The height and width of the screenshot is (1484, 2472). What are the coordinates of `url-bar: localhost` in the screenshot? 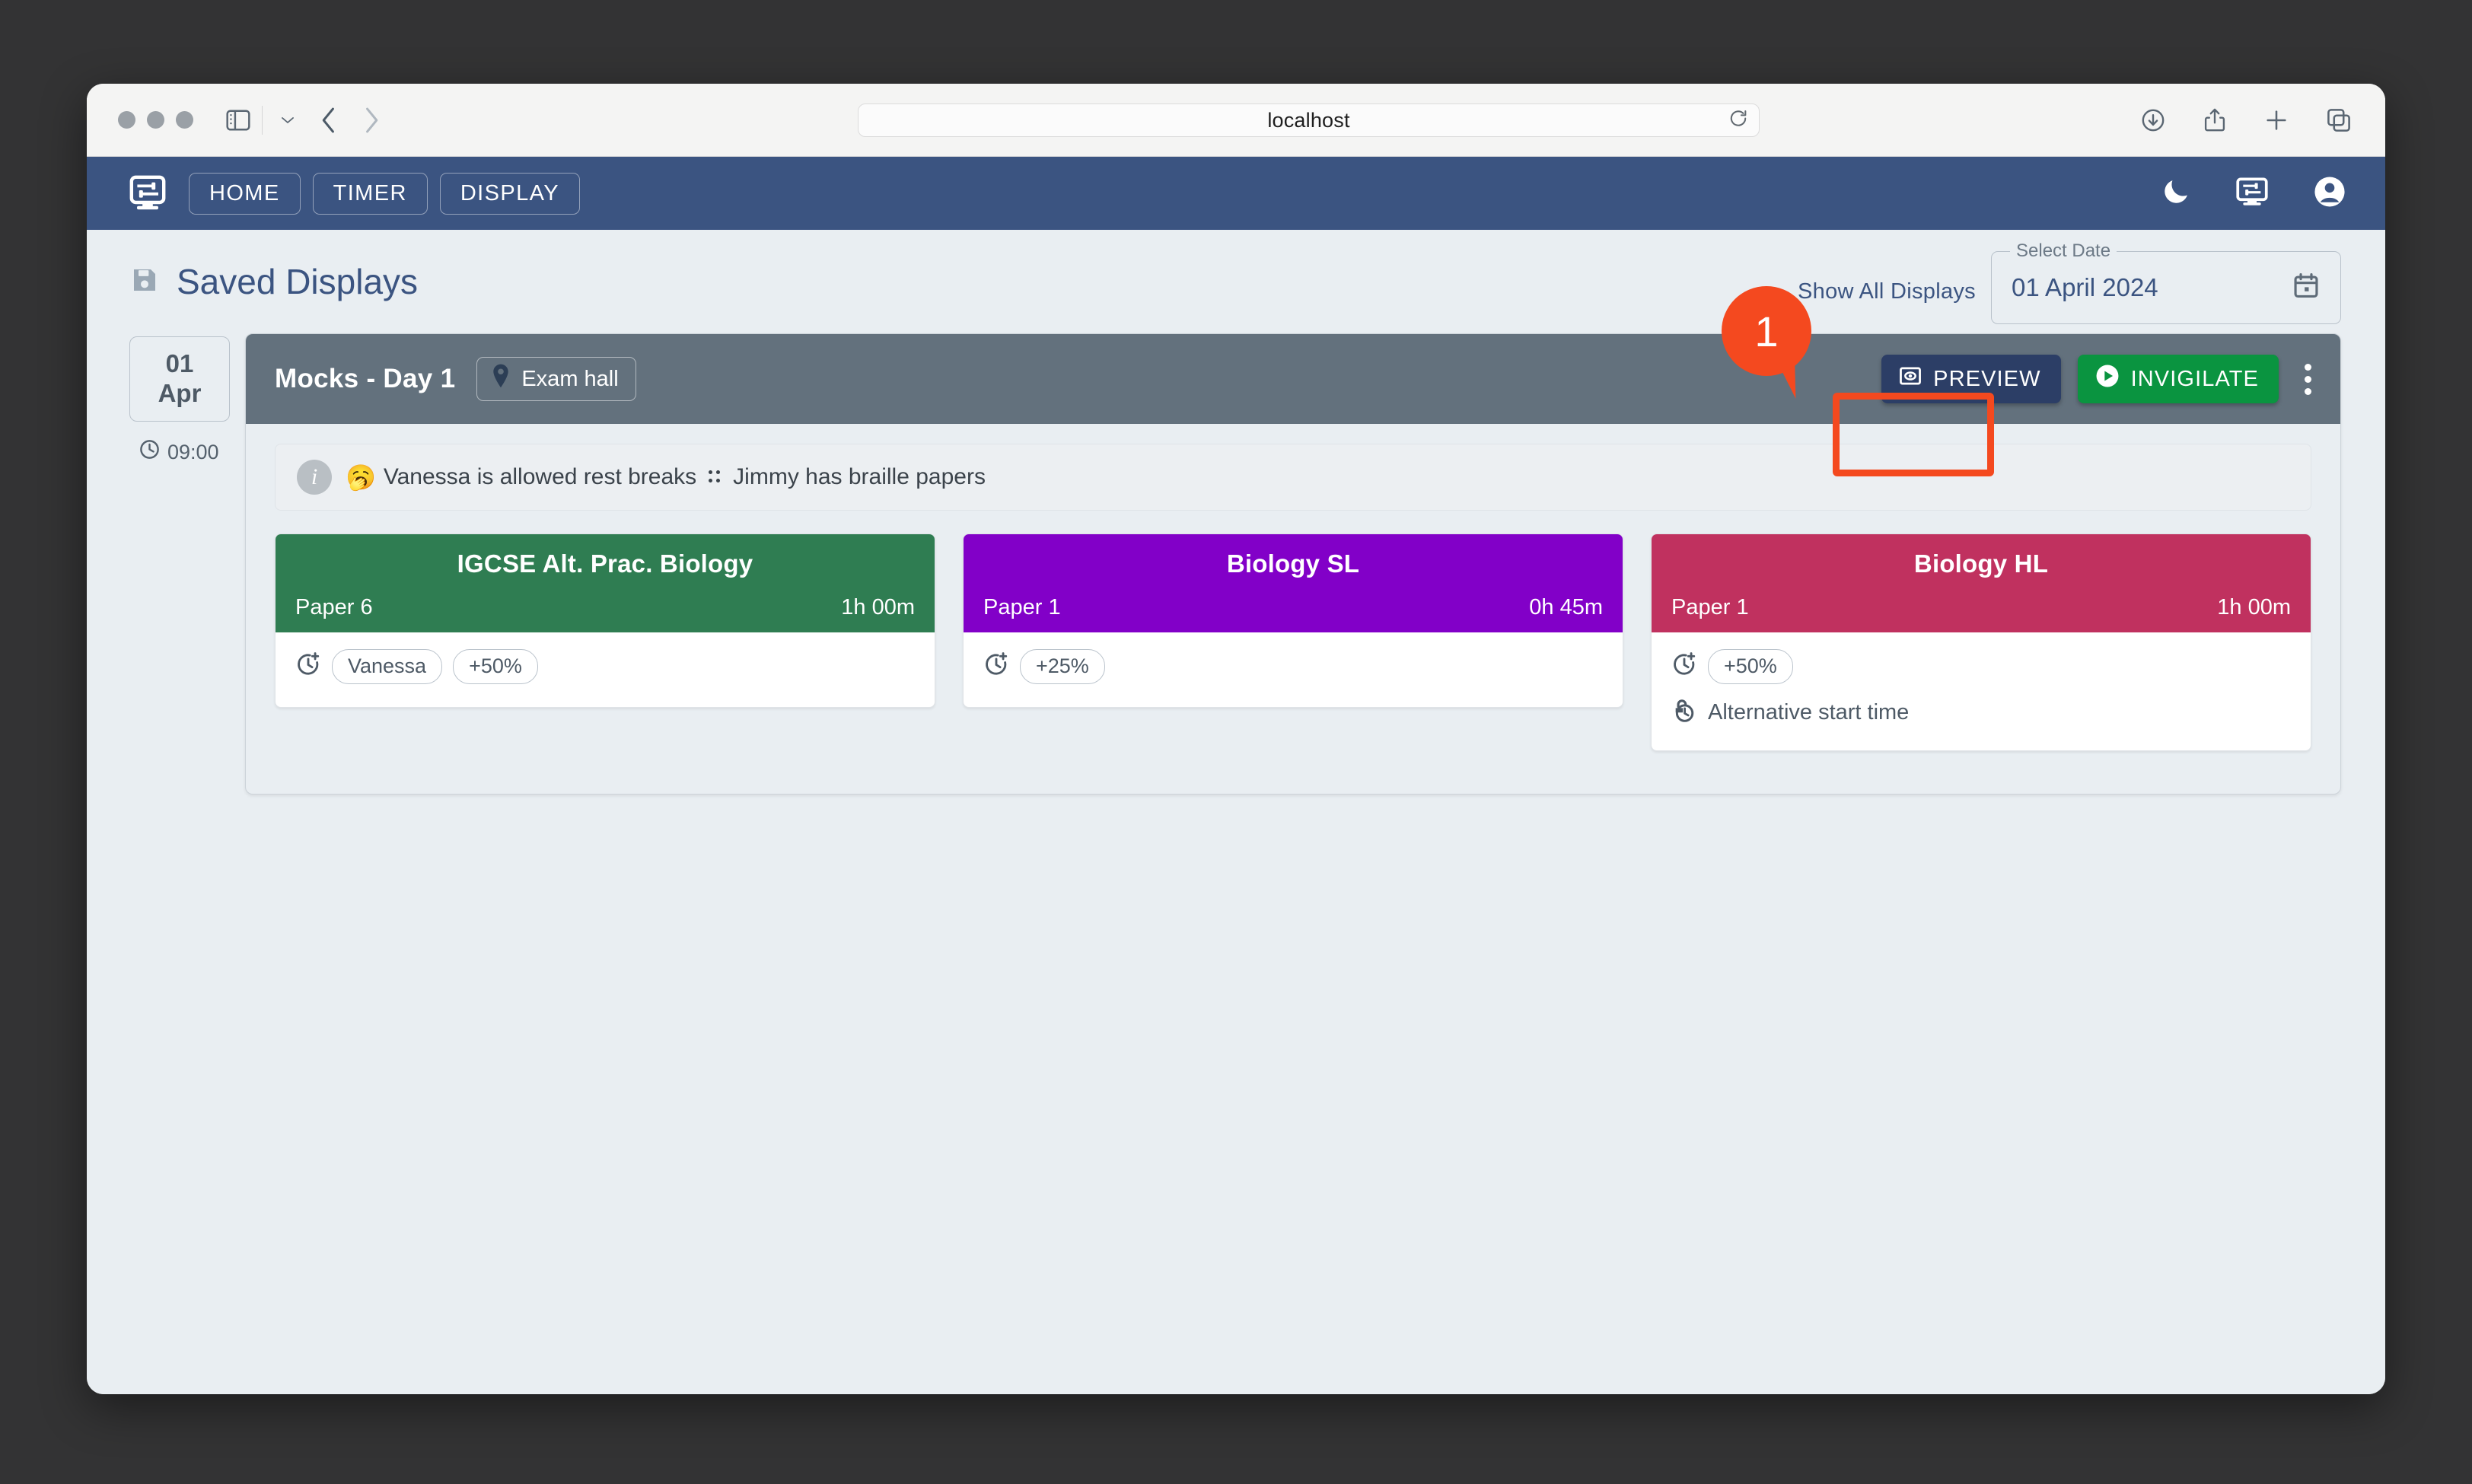 It's located at (1309, 120).